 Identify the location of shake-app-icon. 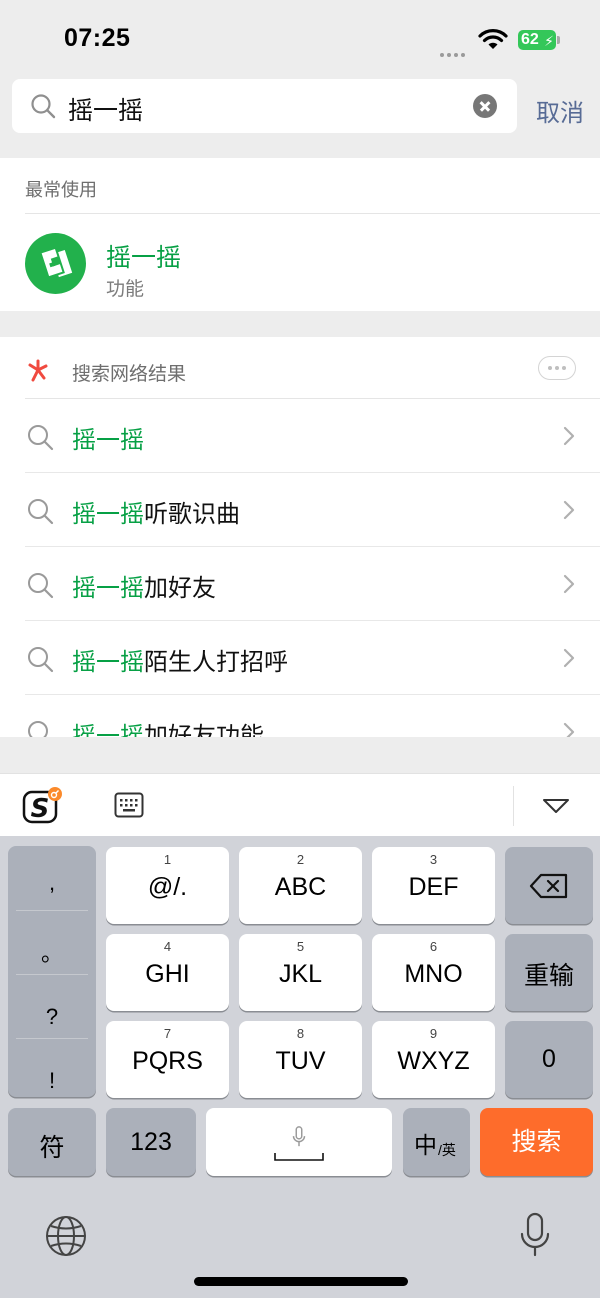
(55, 263).